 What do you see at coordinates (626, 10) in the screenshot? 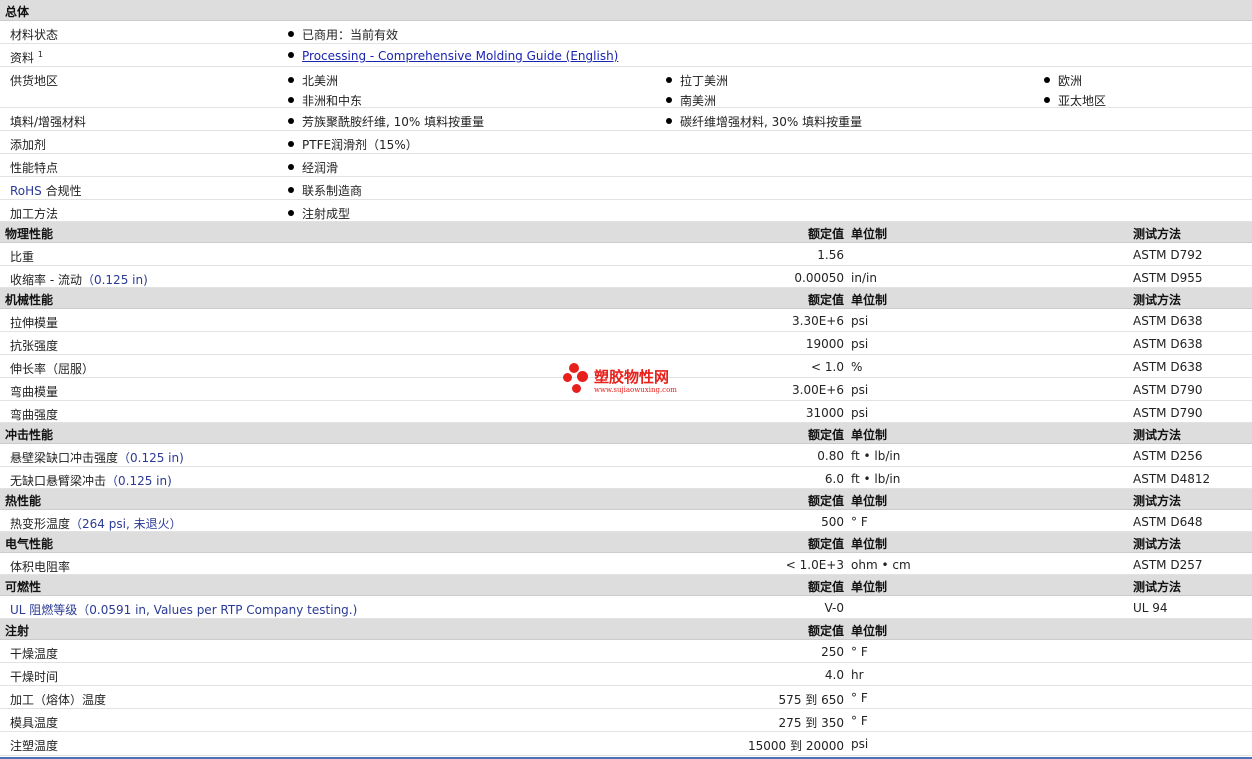
I see `section-general: 总体` at bounding box center [626, 10].